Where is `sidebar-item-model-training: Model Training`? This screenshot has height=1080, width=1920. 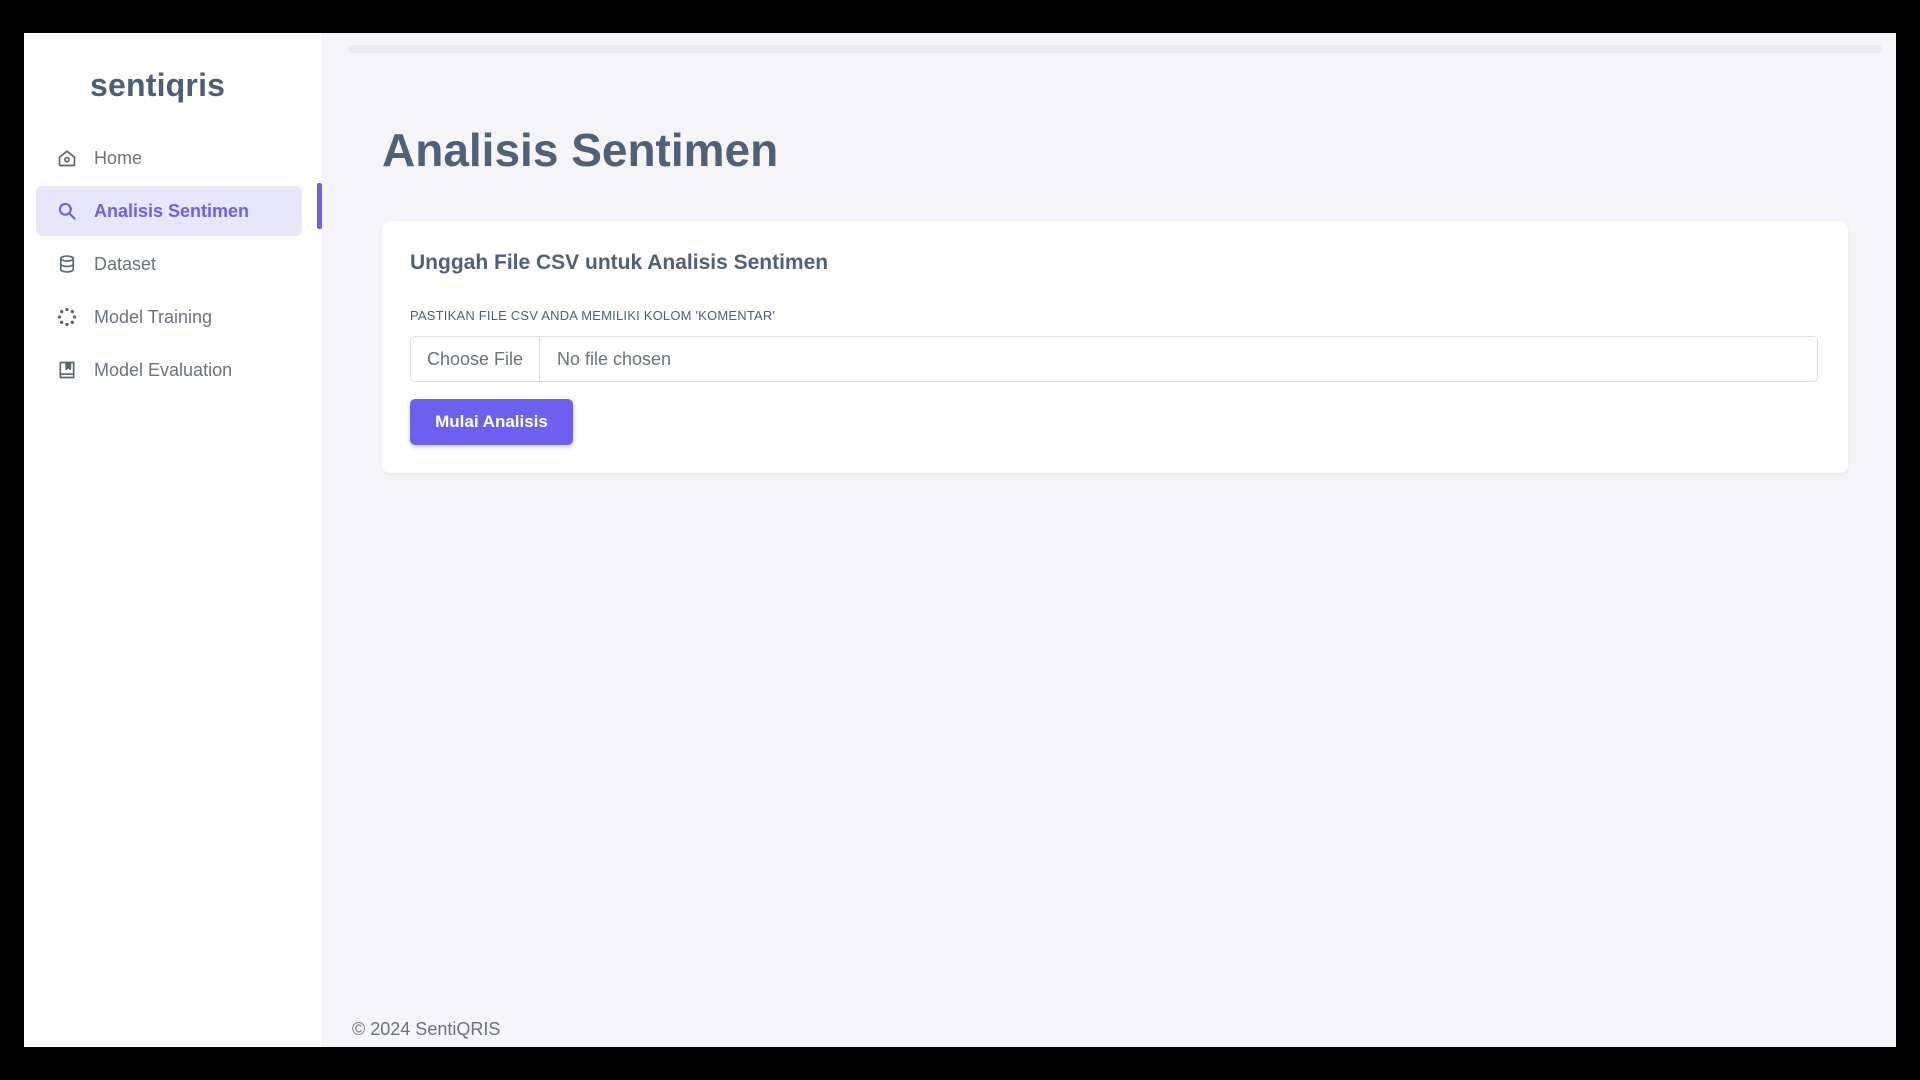
sidebar-item-model-training: Model Training is located at coordinates (169, 317).